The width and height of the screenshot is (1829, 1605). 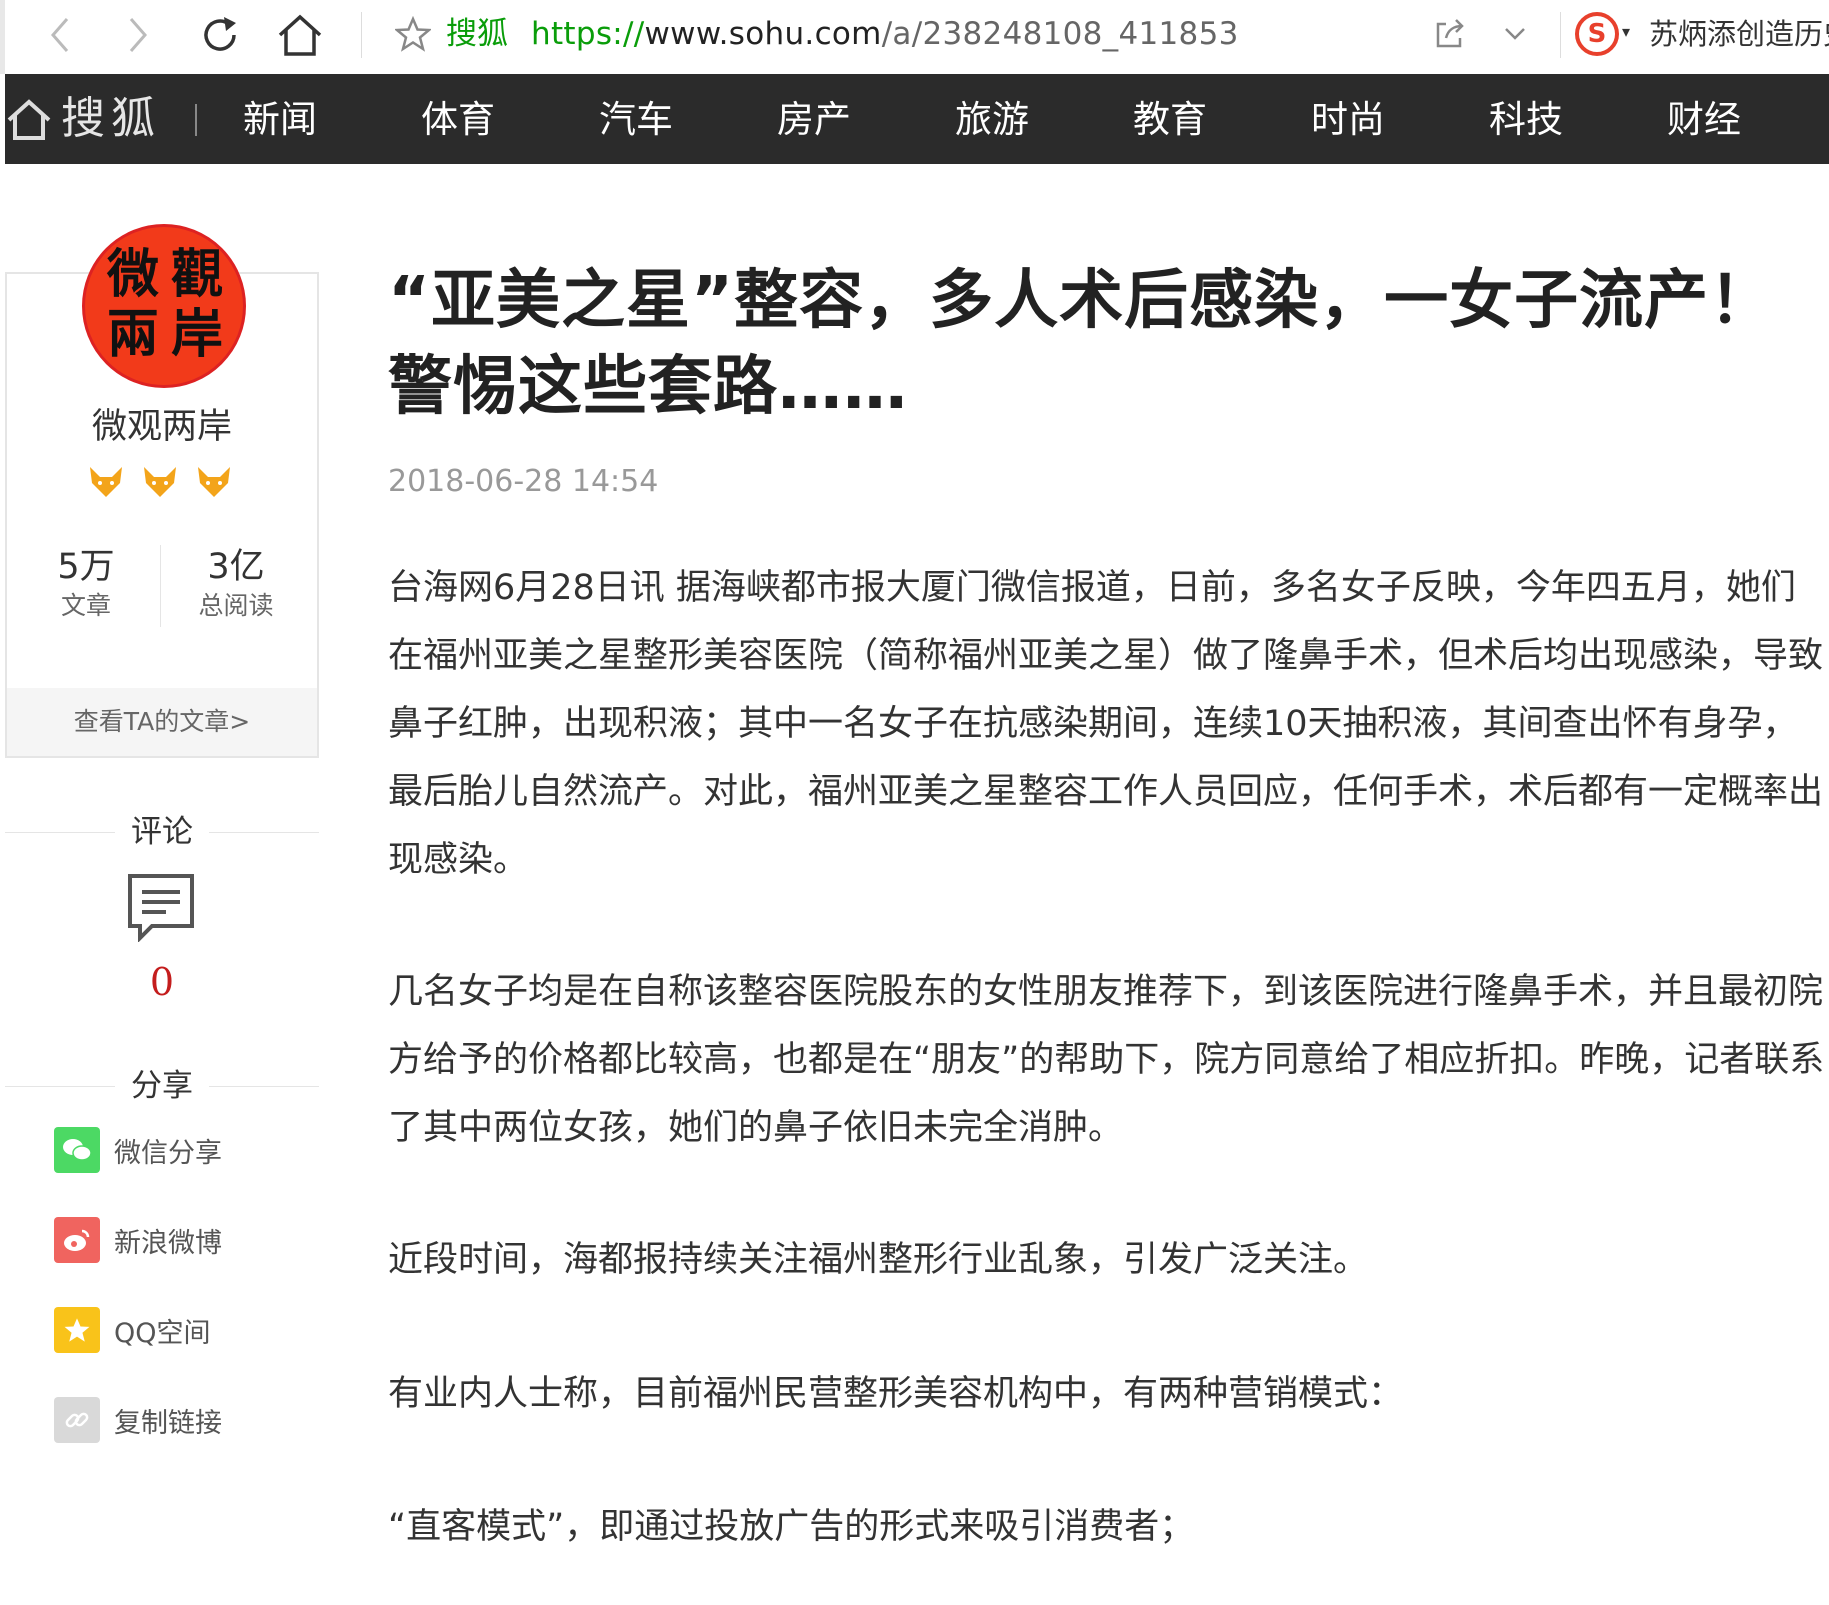 I want to click on share-wechat-label: 微信分享, so click(x=168, y=1153).